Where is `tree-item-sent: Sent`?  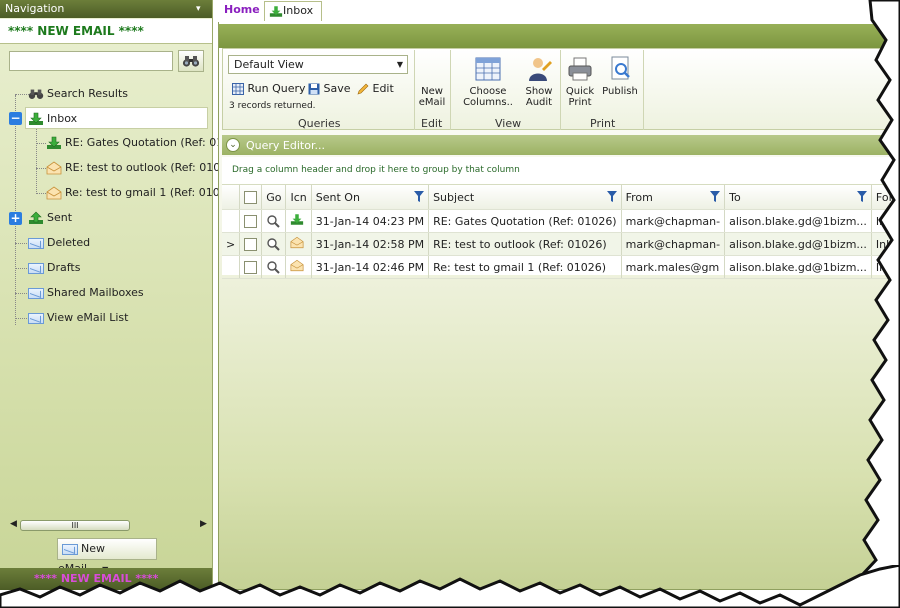 tree-item-sent: Sent is located at coordinates (50, 218).